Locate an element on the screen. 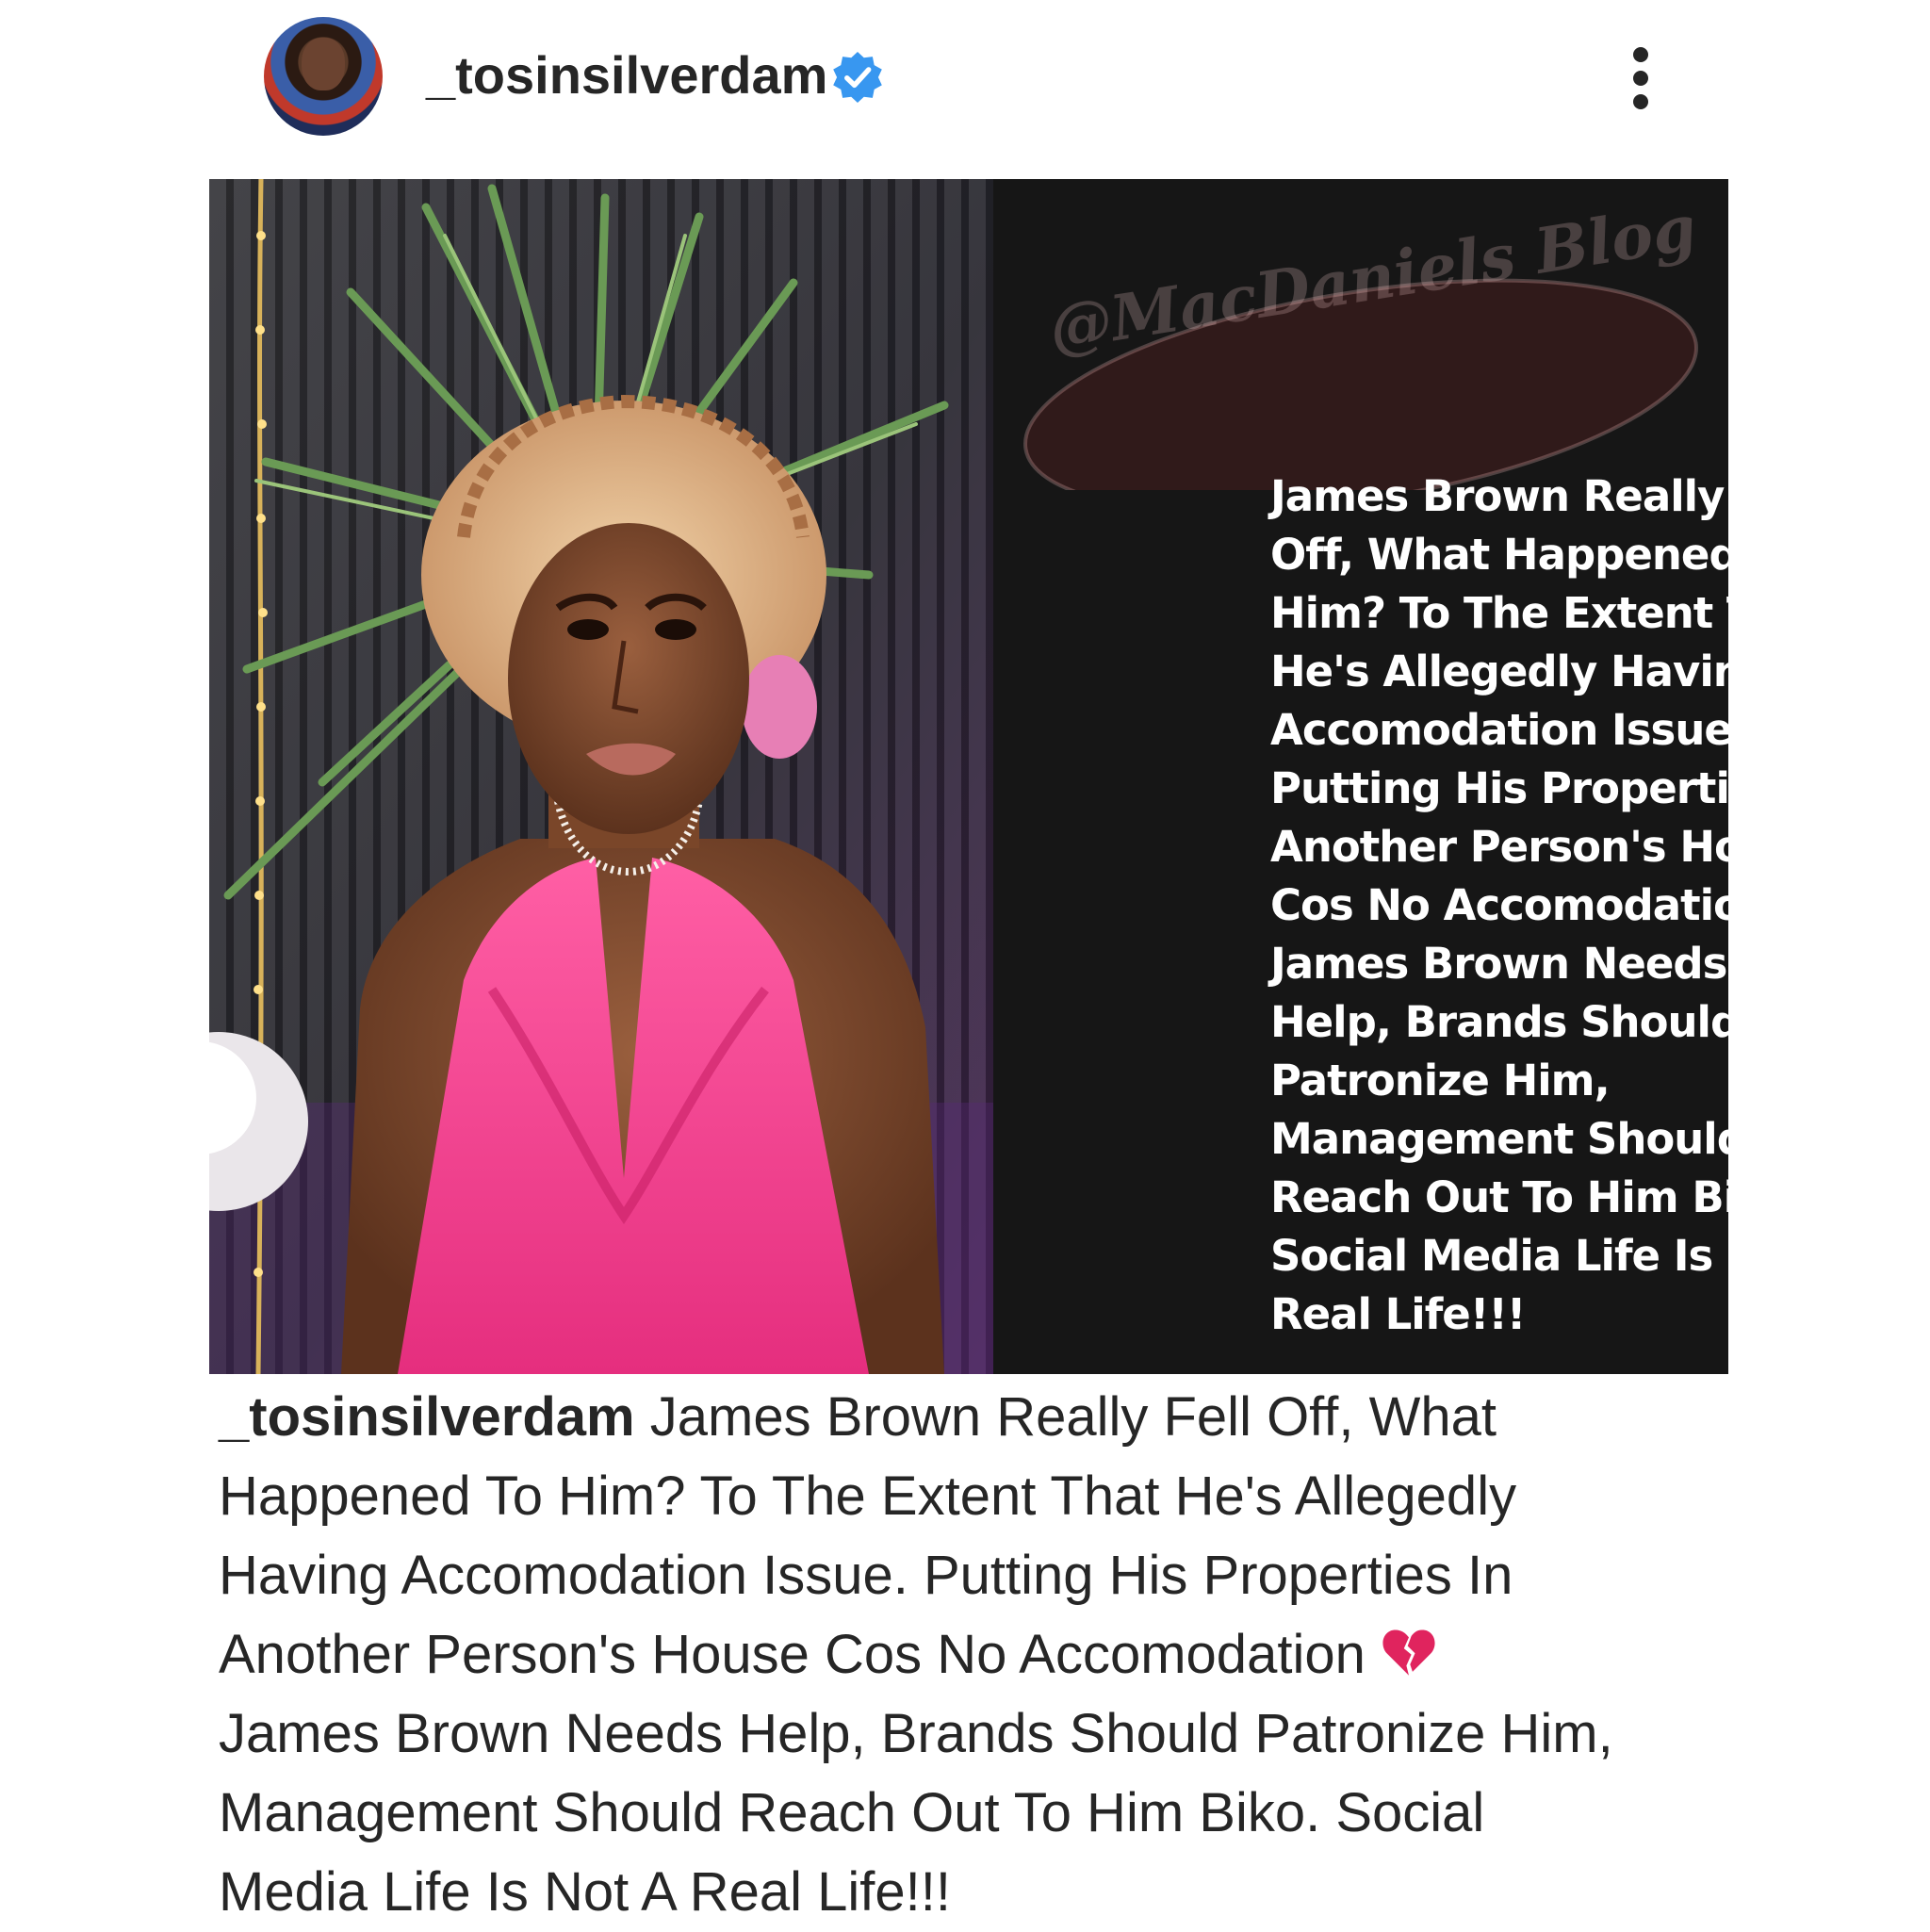  verified-badge-icon is located at coordinates (857, 77).